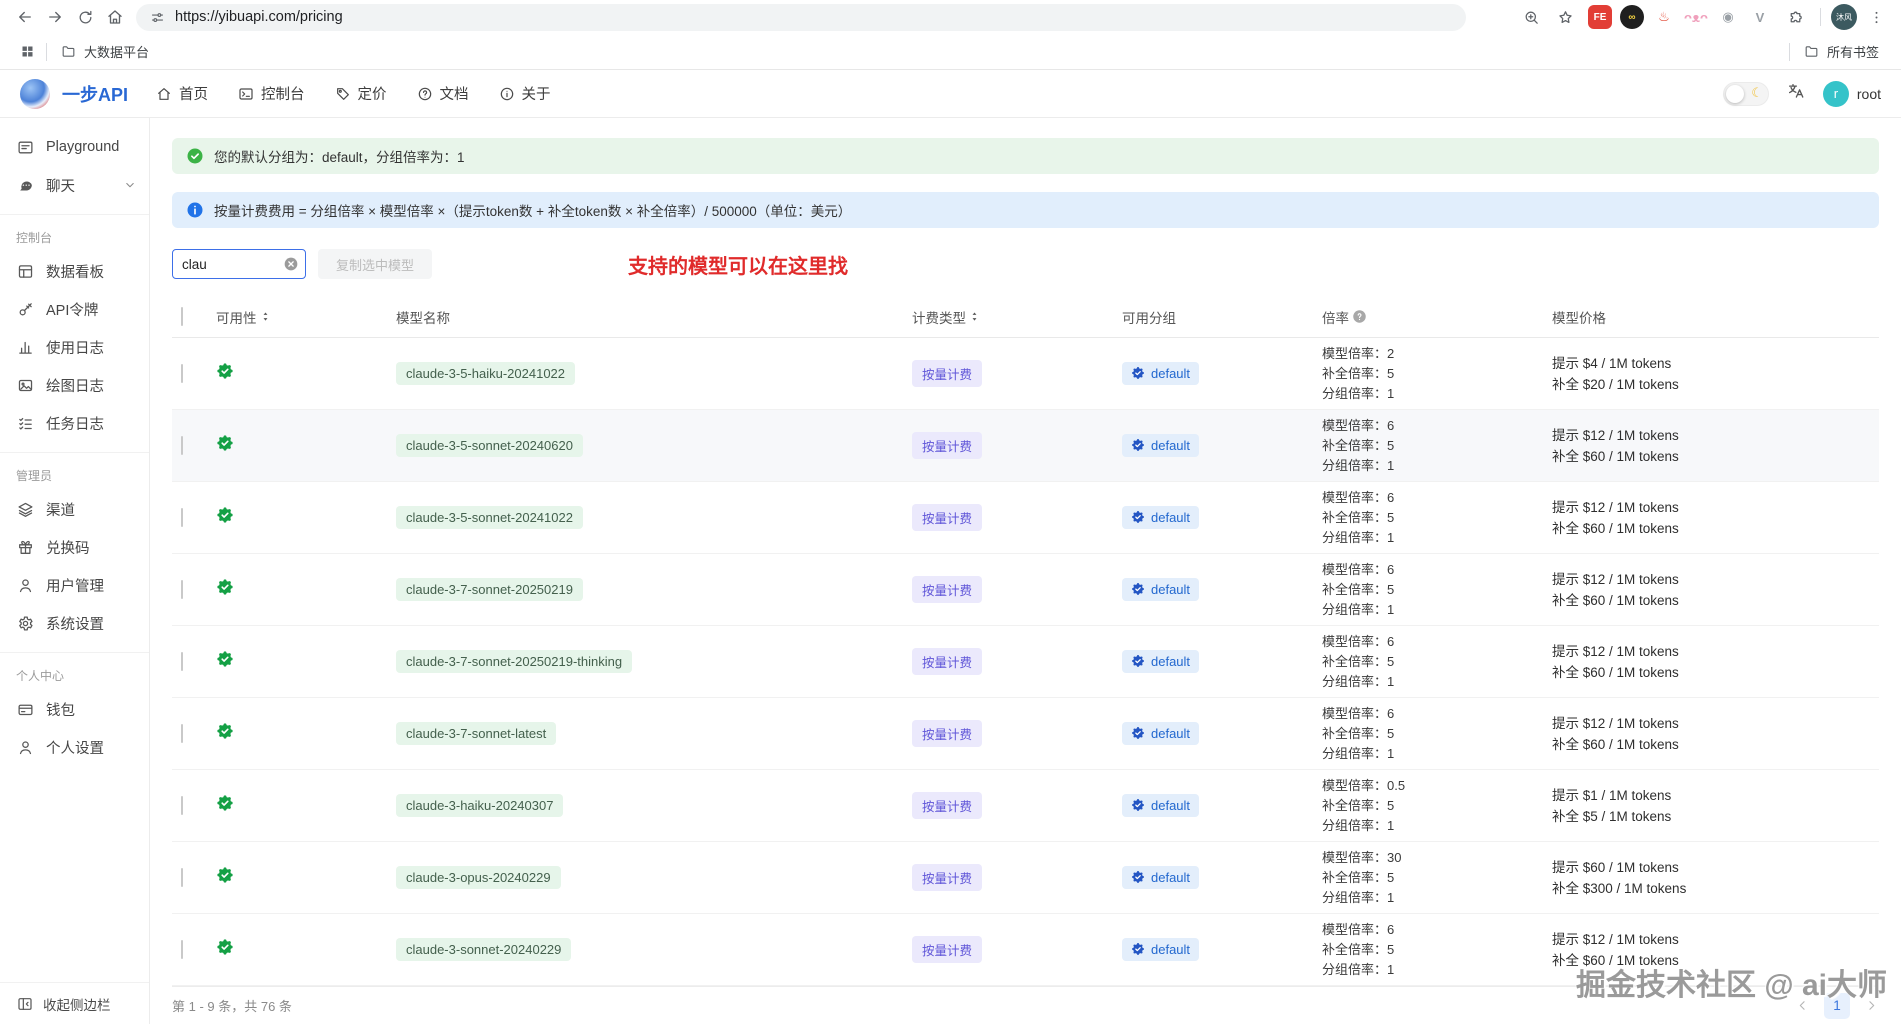  I want to click on brand-name: 一步API, so click(95, 94).